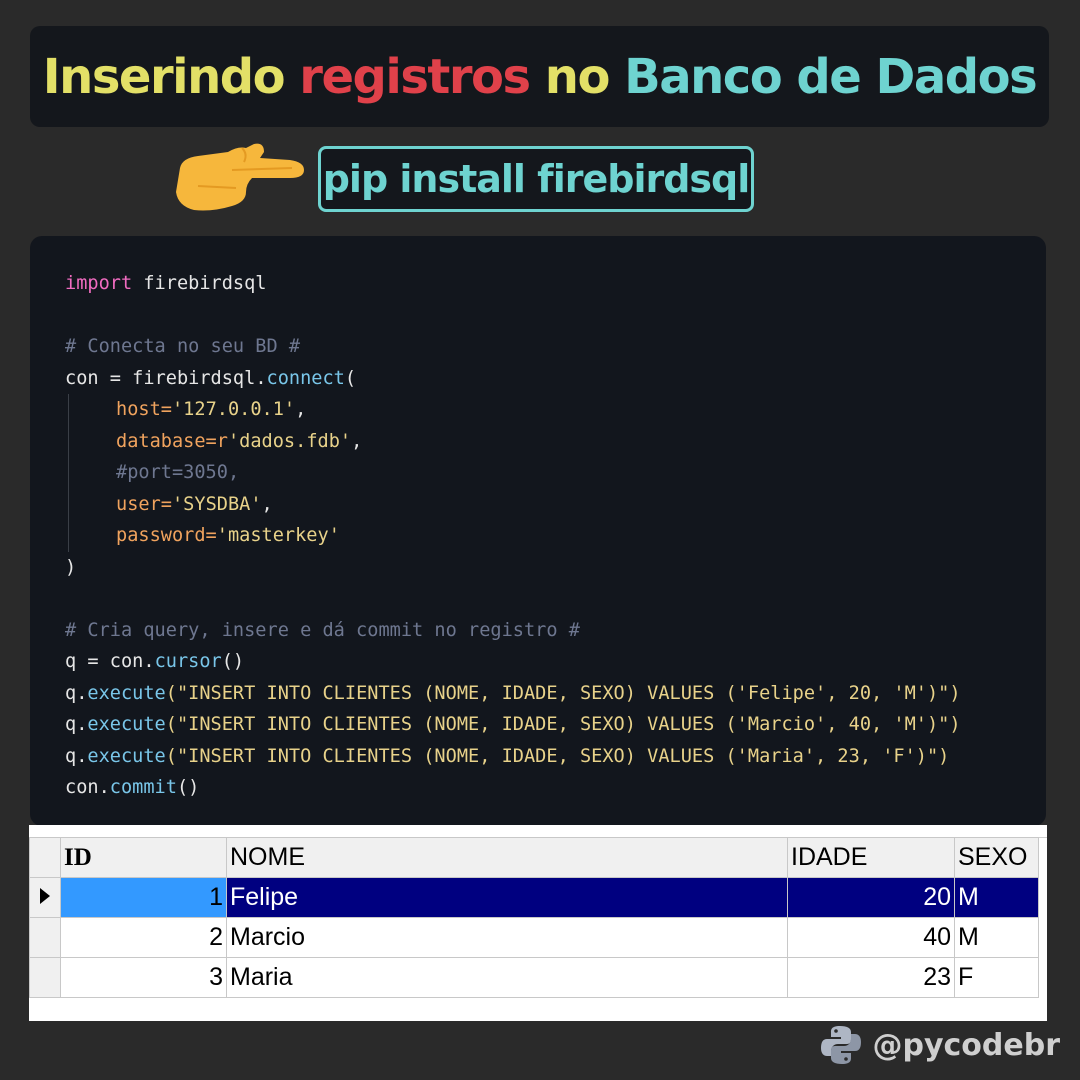  What do you see at coordinates (507, 897) in the screenshot?
I see `cell-nome: Felipe` at bounding box center [507, 897].